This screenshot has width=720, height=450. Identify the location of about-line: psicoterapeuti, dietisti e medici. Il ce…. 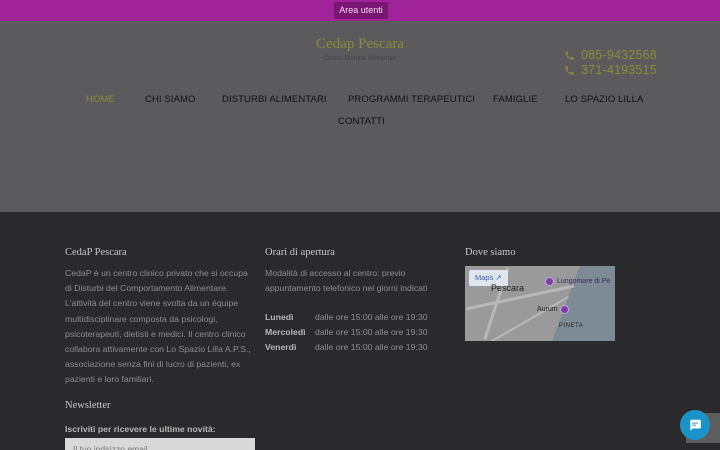
(155, 333).